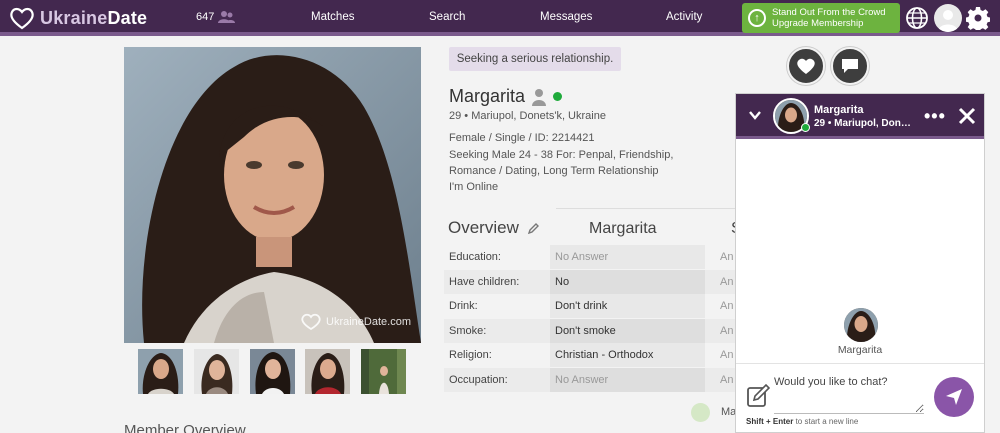 The height and width of the screenshot is (433, 1000). I want to click on send-icon, so click(954, 397).